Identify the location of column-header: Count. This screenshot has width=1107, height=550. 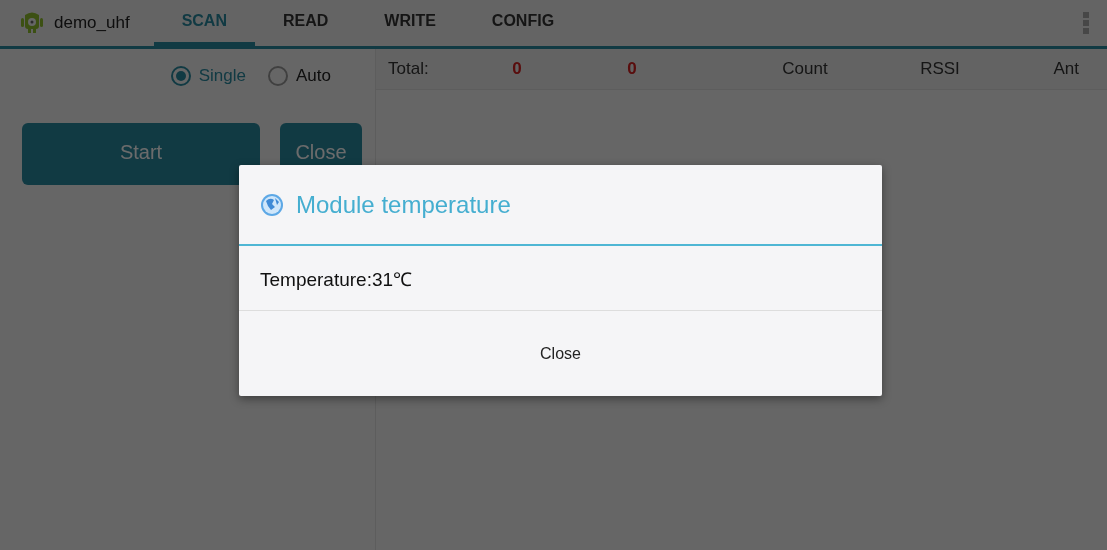
(805, 69).